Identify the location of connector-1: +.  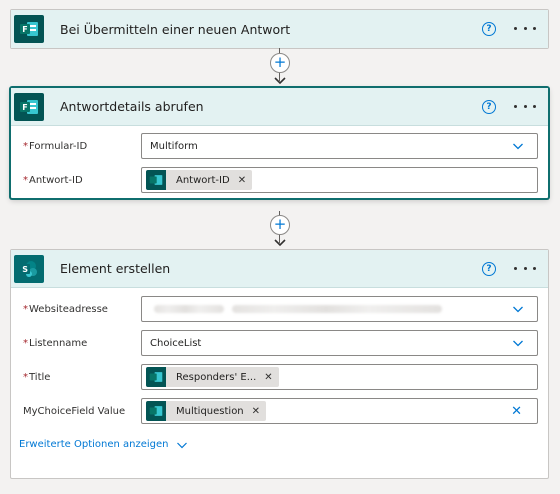
(280, 67).